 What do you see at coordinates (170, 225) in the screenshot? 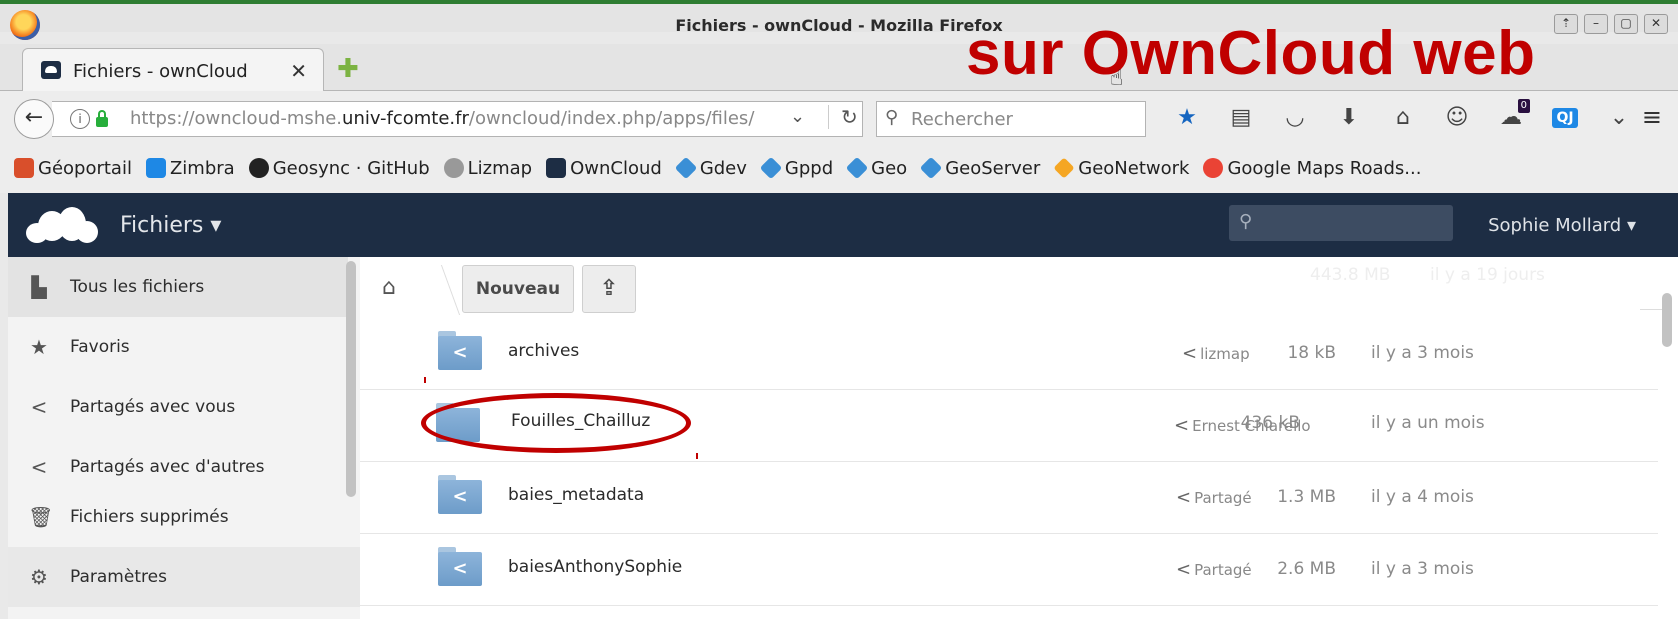
I see `app-menu: Fichiers ▾` at bounding box center [170, 225].